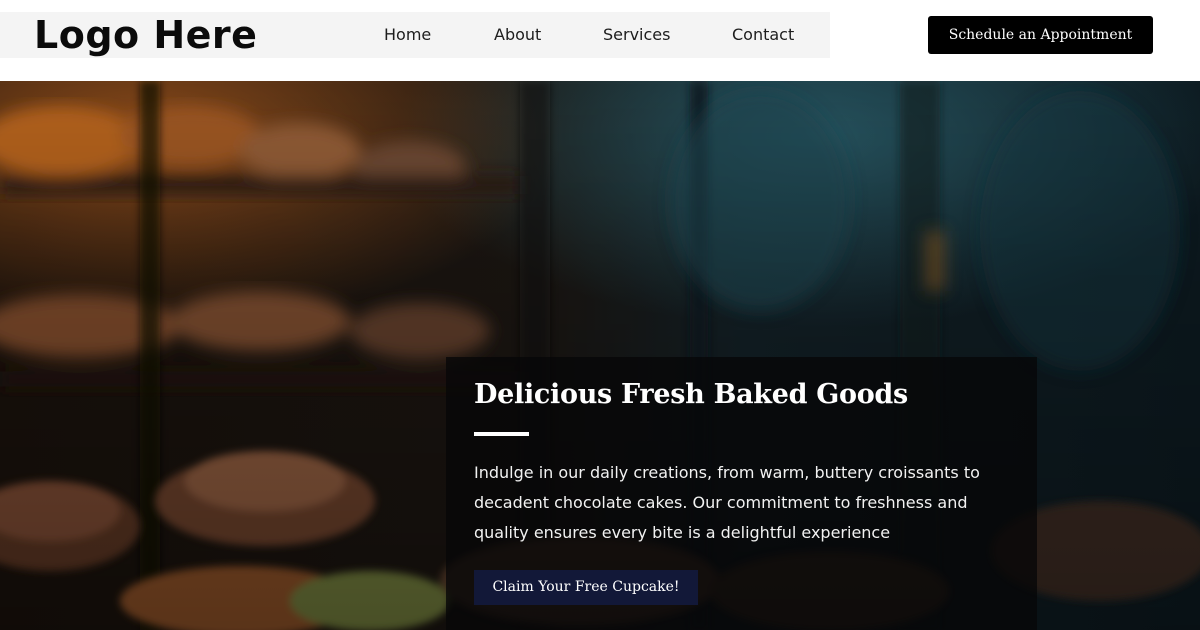 The image size is (1200, 630). I want to click on title-underline-divider, so click(501, 434).